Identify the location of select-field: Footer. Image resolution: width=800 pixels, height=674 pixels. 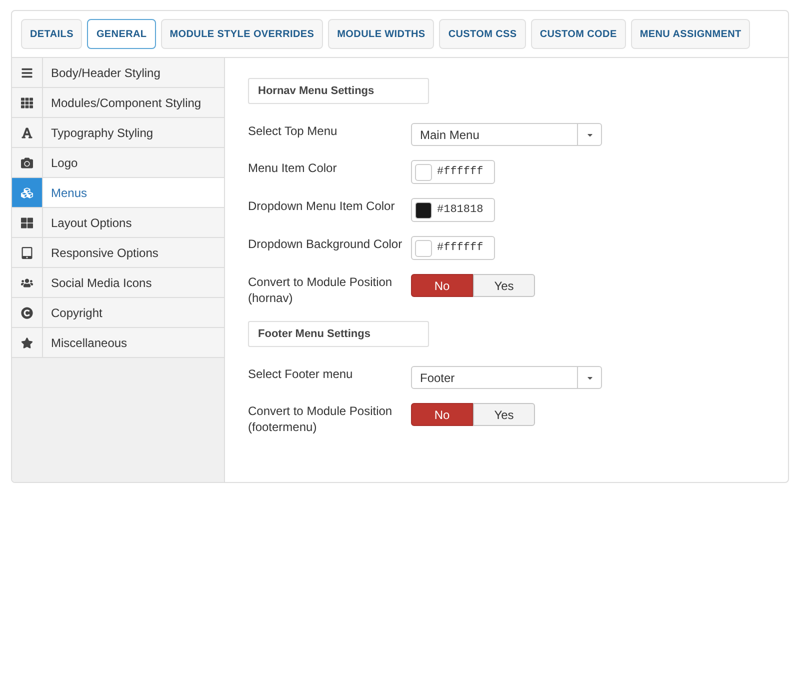
(506, 377).